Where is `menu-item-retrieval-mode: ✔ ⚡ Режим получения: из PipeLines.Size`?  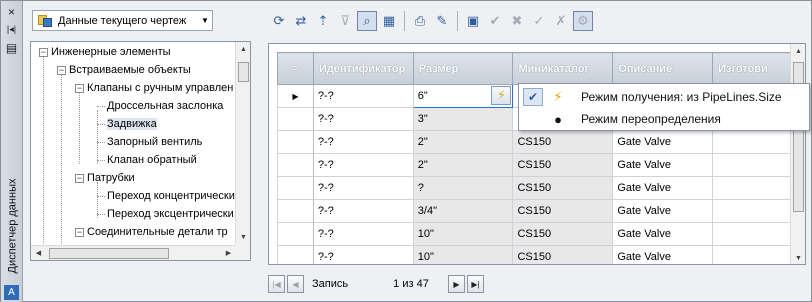 menu-item-retrieval-mode: ✔ ⚡ Режим получения: из PipeLines.Size is located at coordinates (664, 97).